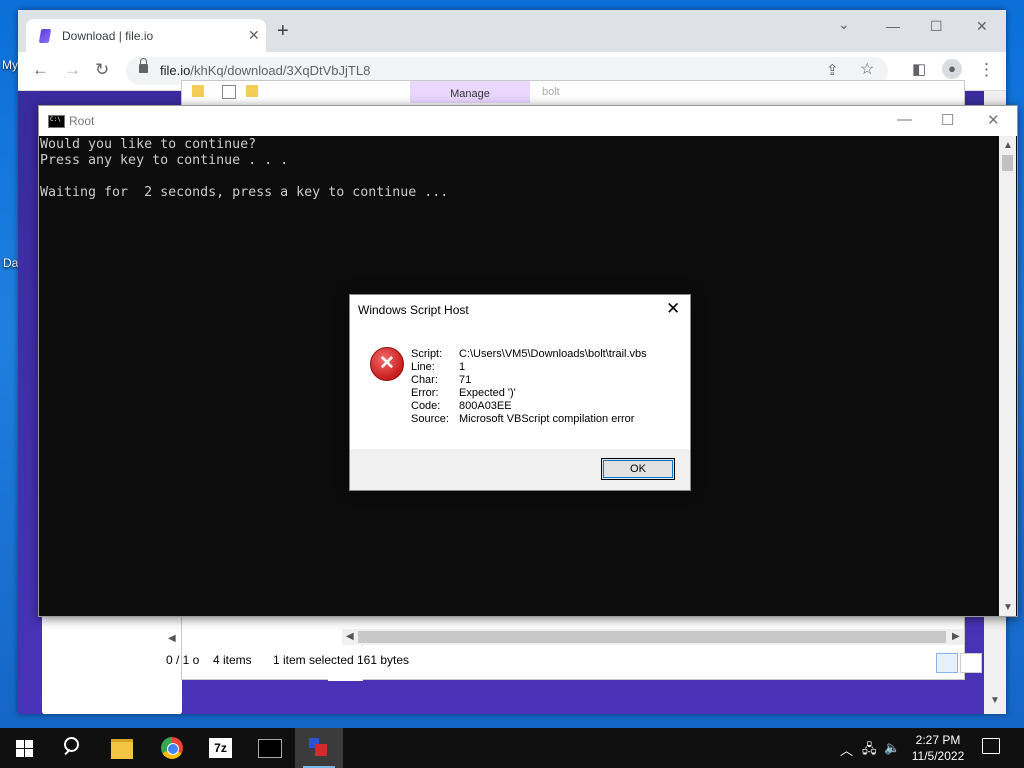 Image resolution: width=1024 pixels, height=768 pixels. What do you see at coordinates (424, 380) in the screenshot?
I see `field-label: Char:` at bounding box center [424, 380].